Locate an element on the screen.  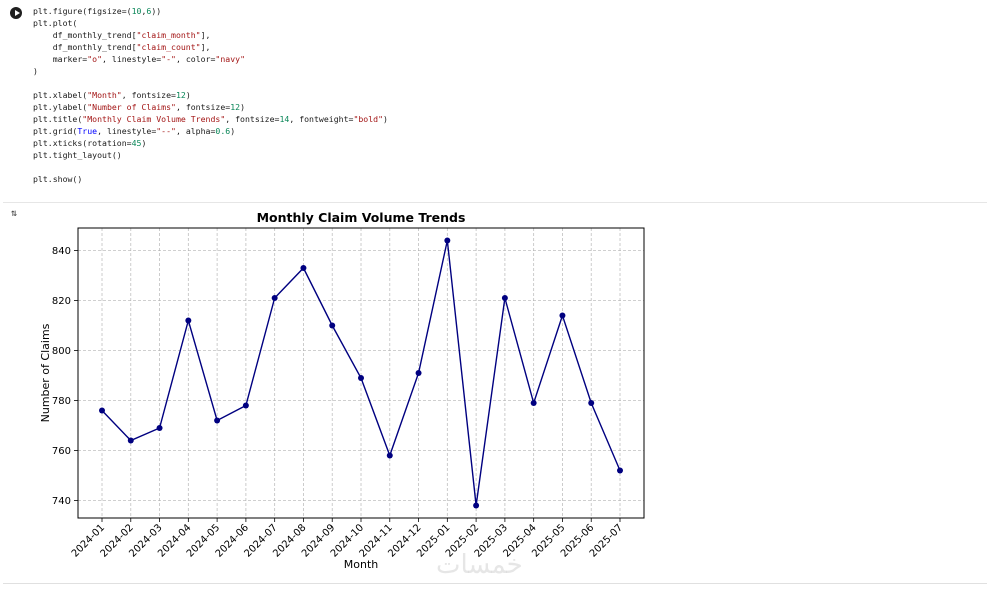
chart-title: Monthly Claim Volume Trends is located at coordinates (361, 217).